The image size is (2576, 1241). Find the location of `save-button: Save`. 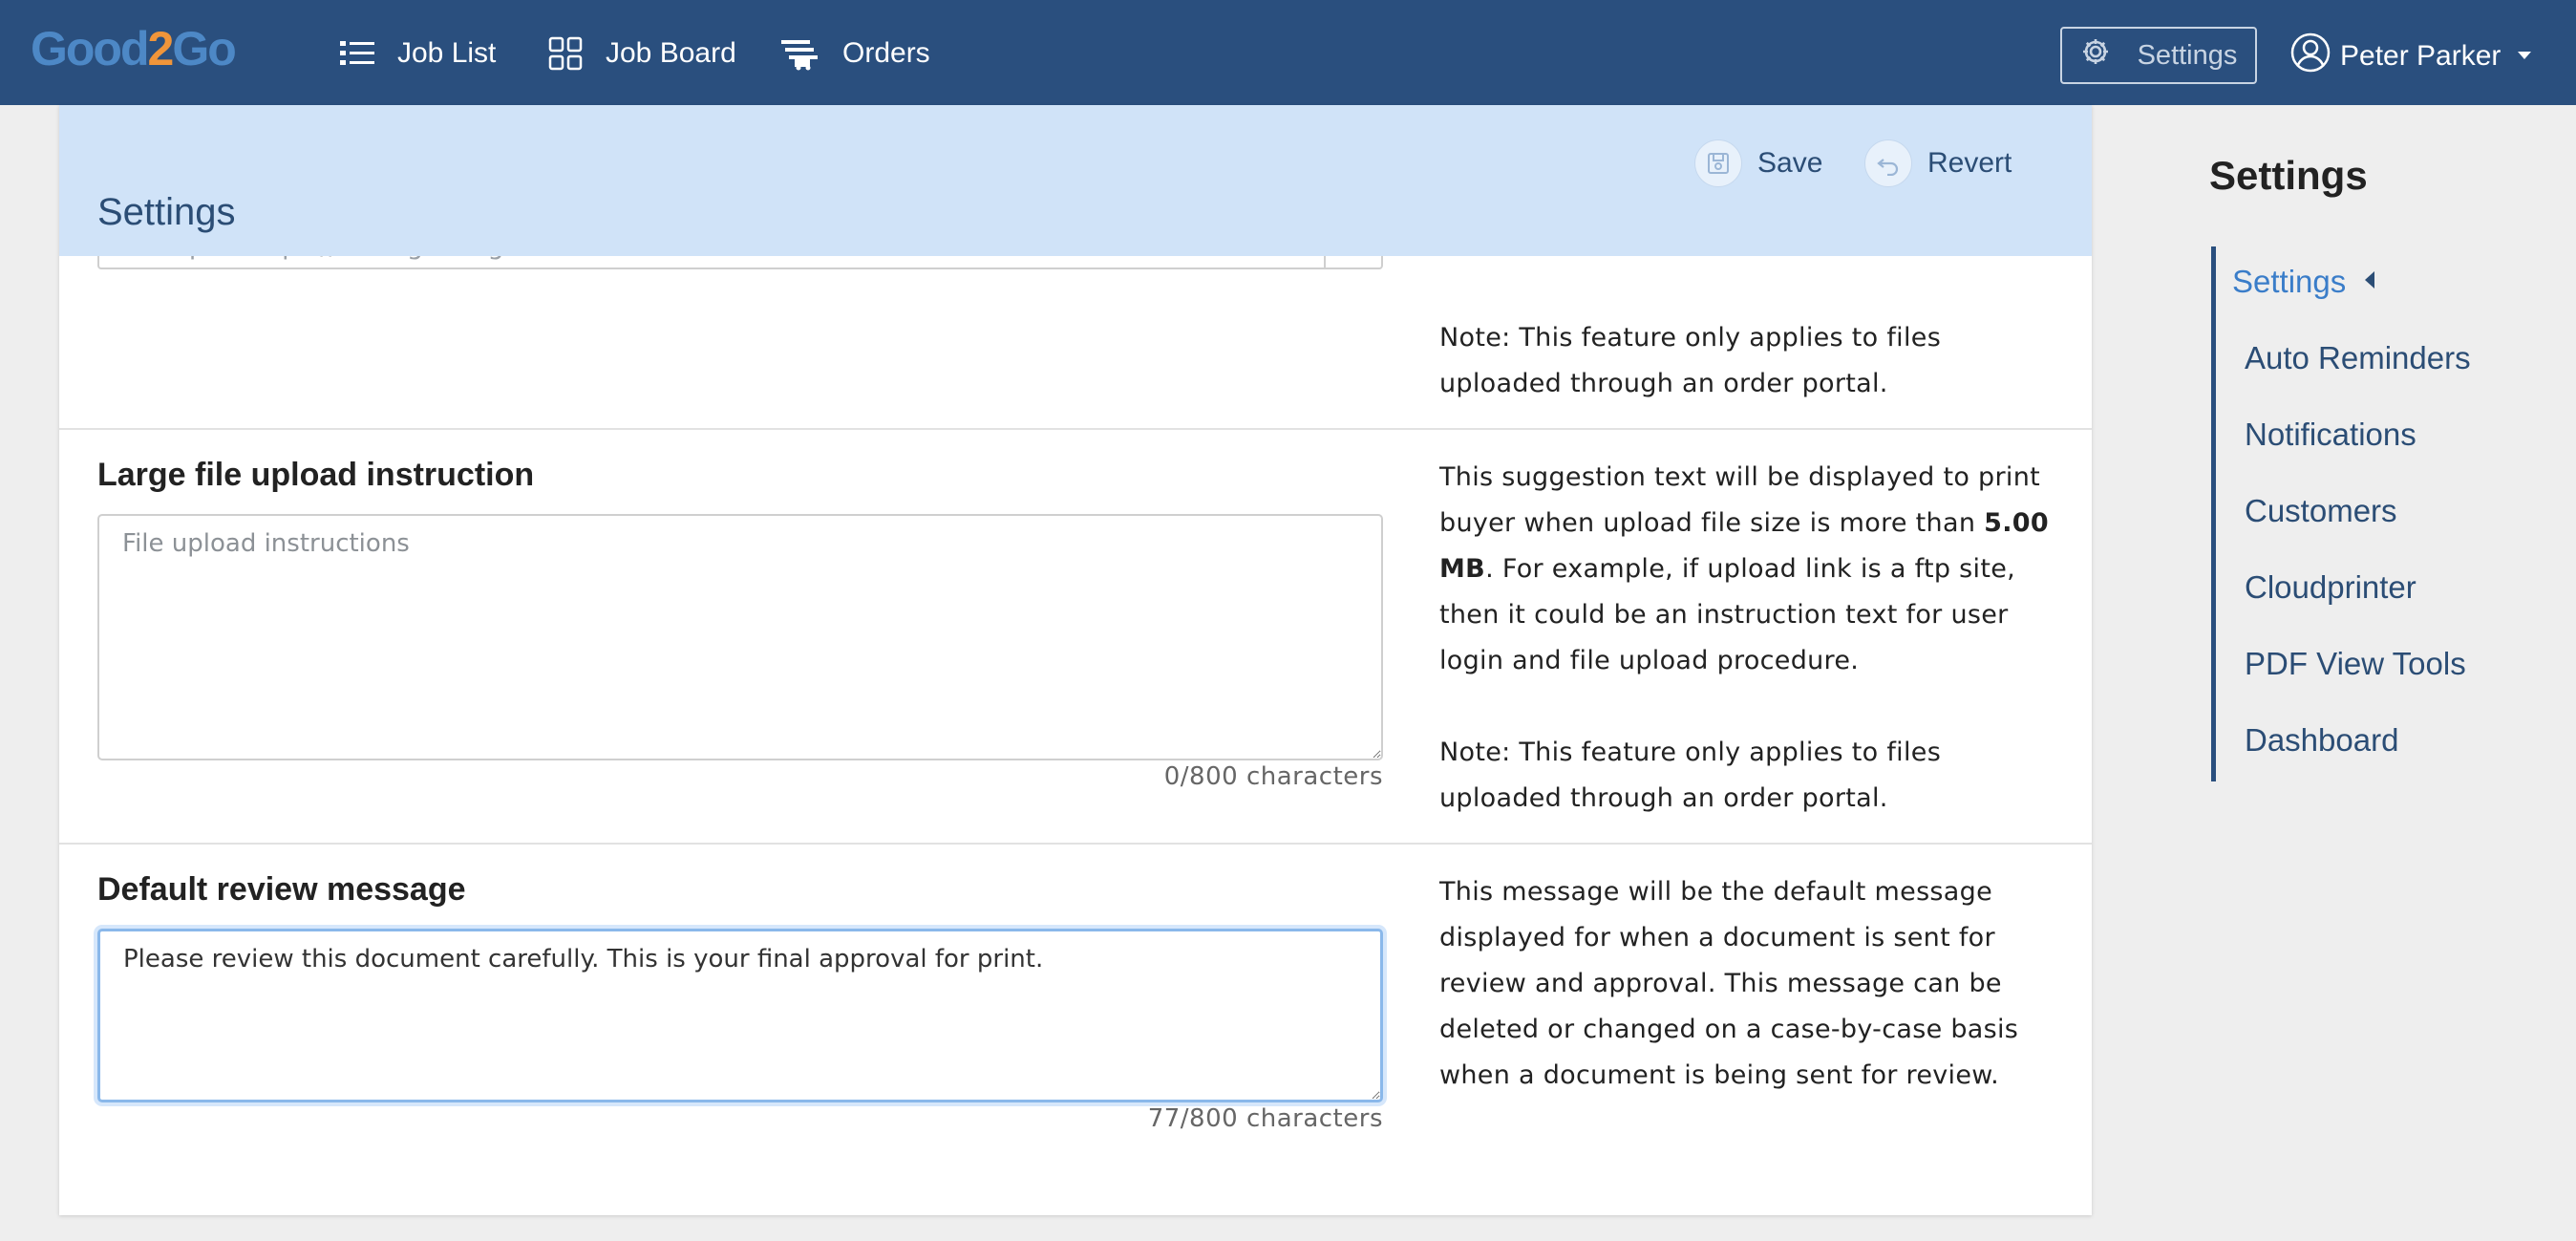

save-button: Save is located at coordinates (1758, 163).